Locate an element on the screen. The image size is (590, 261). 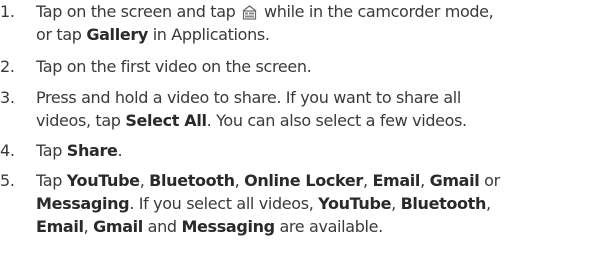
step-number: 1. is located at coordinates (7, 11).